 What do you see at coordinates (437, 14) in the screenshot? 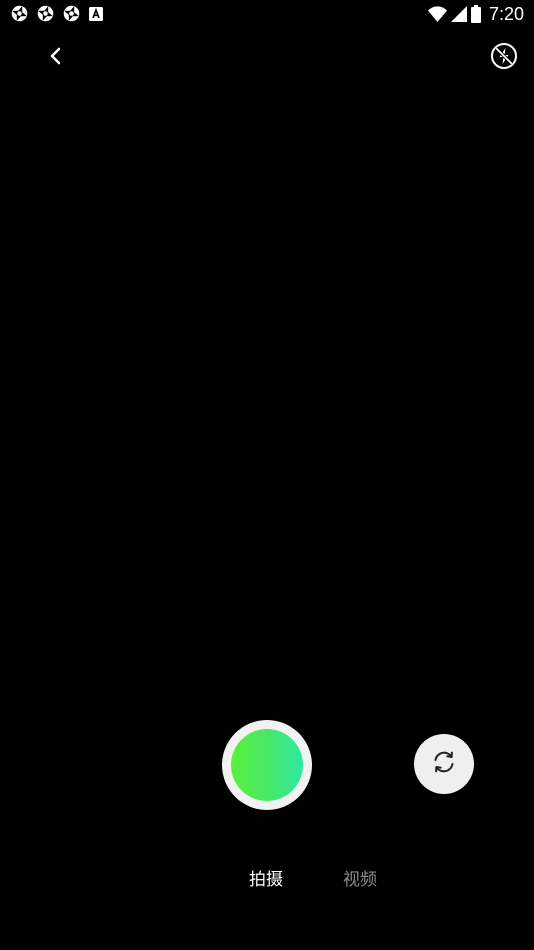
I see `wifi-icon` at bounding box center [437, 14].